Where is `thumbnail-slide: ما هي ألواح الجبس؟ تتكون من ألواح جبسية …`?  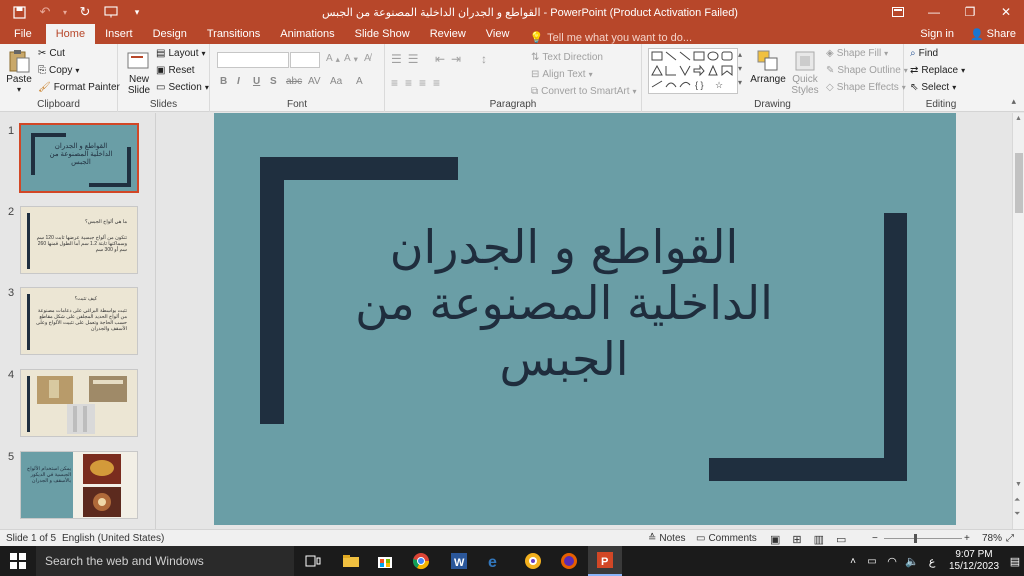 thumbnail-slide: ما هي ألواح الجبس؟ تتكون من ألواح جبسية … is located at coordinates (79, 240).